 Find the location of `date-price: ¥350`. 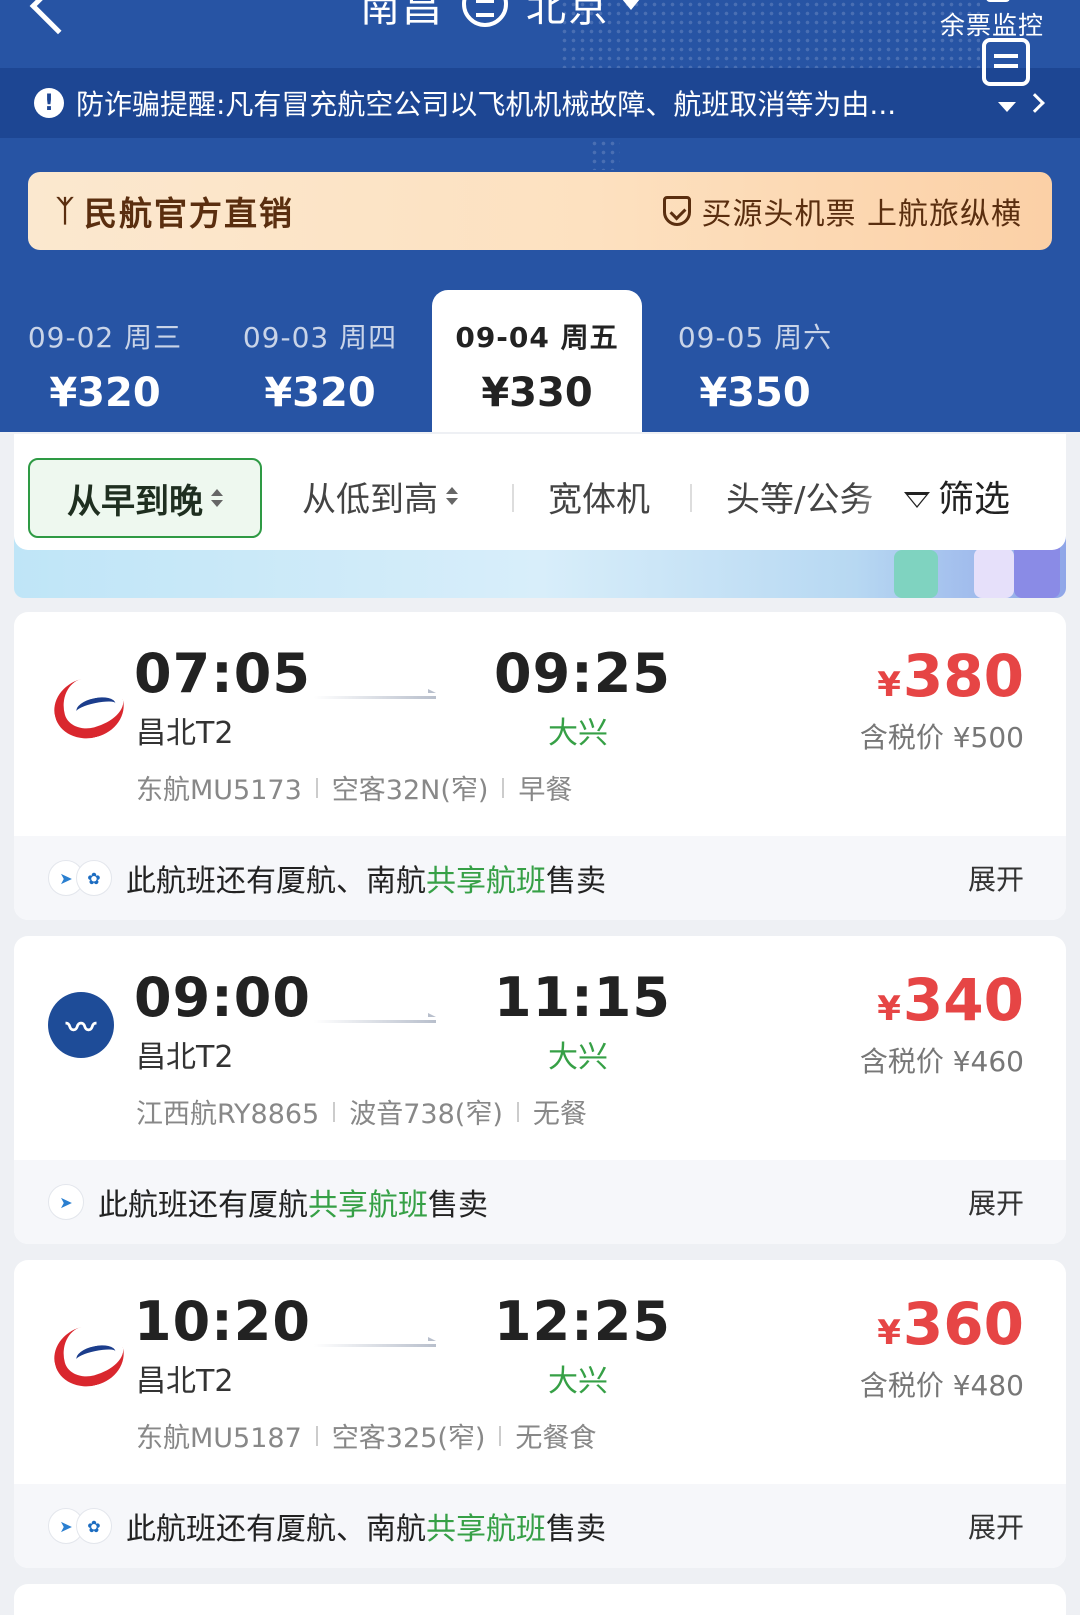

date-price: ¥350 is located at coordinates (755, 393).